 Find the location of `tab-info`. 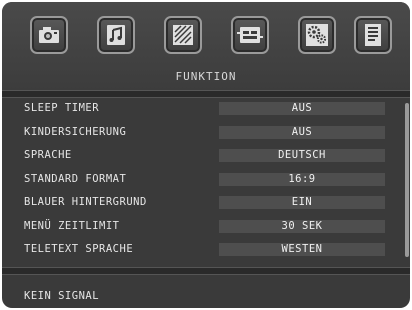

tab-info is located at coordinates (373, 35).